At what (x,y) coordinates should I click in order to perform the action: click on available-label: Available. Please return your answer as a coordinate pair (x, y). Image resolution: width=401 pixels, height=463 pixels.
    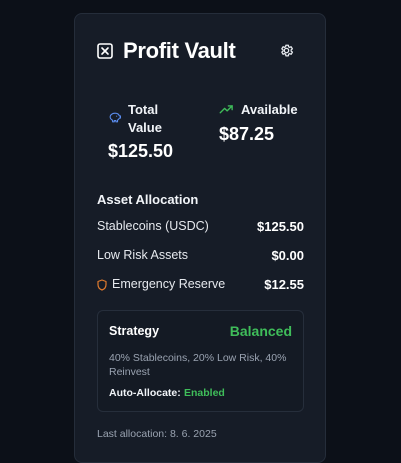
    Looking at the image, I should click on (269, 109).